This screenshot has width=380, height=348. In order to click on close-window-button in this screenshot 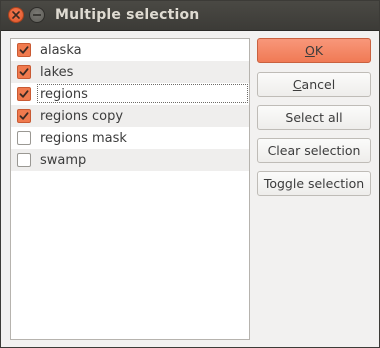, I will do `click(16, 15)`.